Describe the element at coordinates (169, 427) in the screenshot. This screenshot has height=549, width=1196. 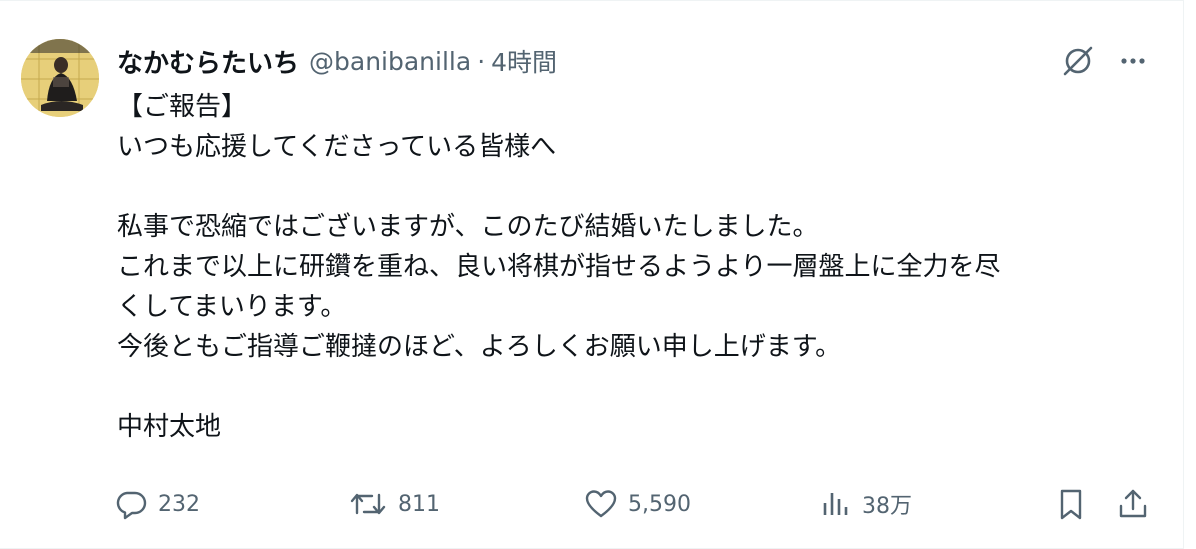
I see `tweet-text-line: 中村太地` at that location.